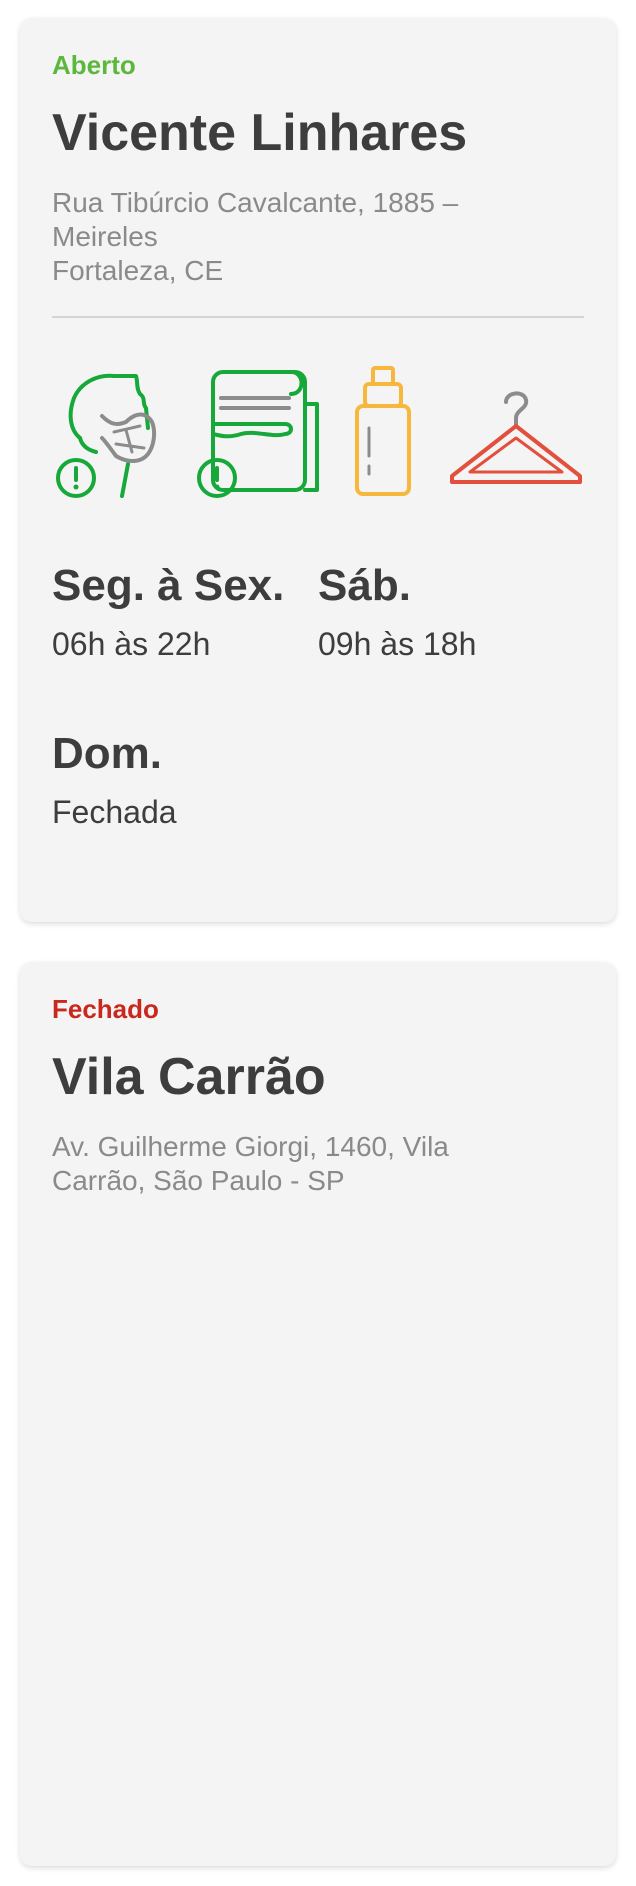 The height and width of the screenshot is (1886, 636). What do you see at coordinates (94, 65) in the screenshot?
I see `status-badge: Aberto` at bounding box center [94, 65].